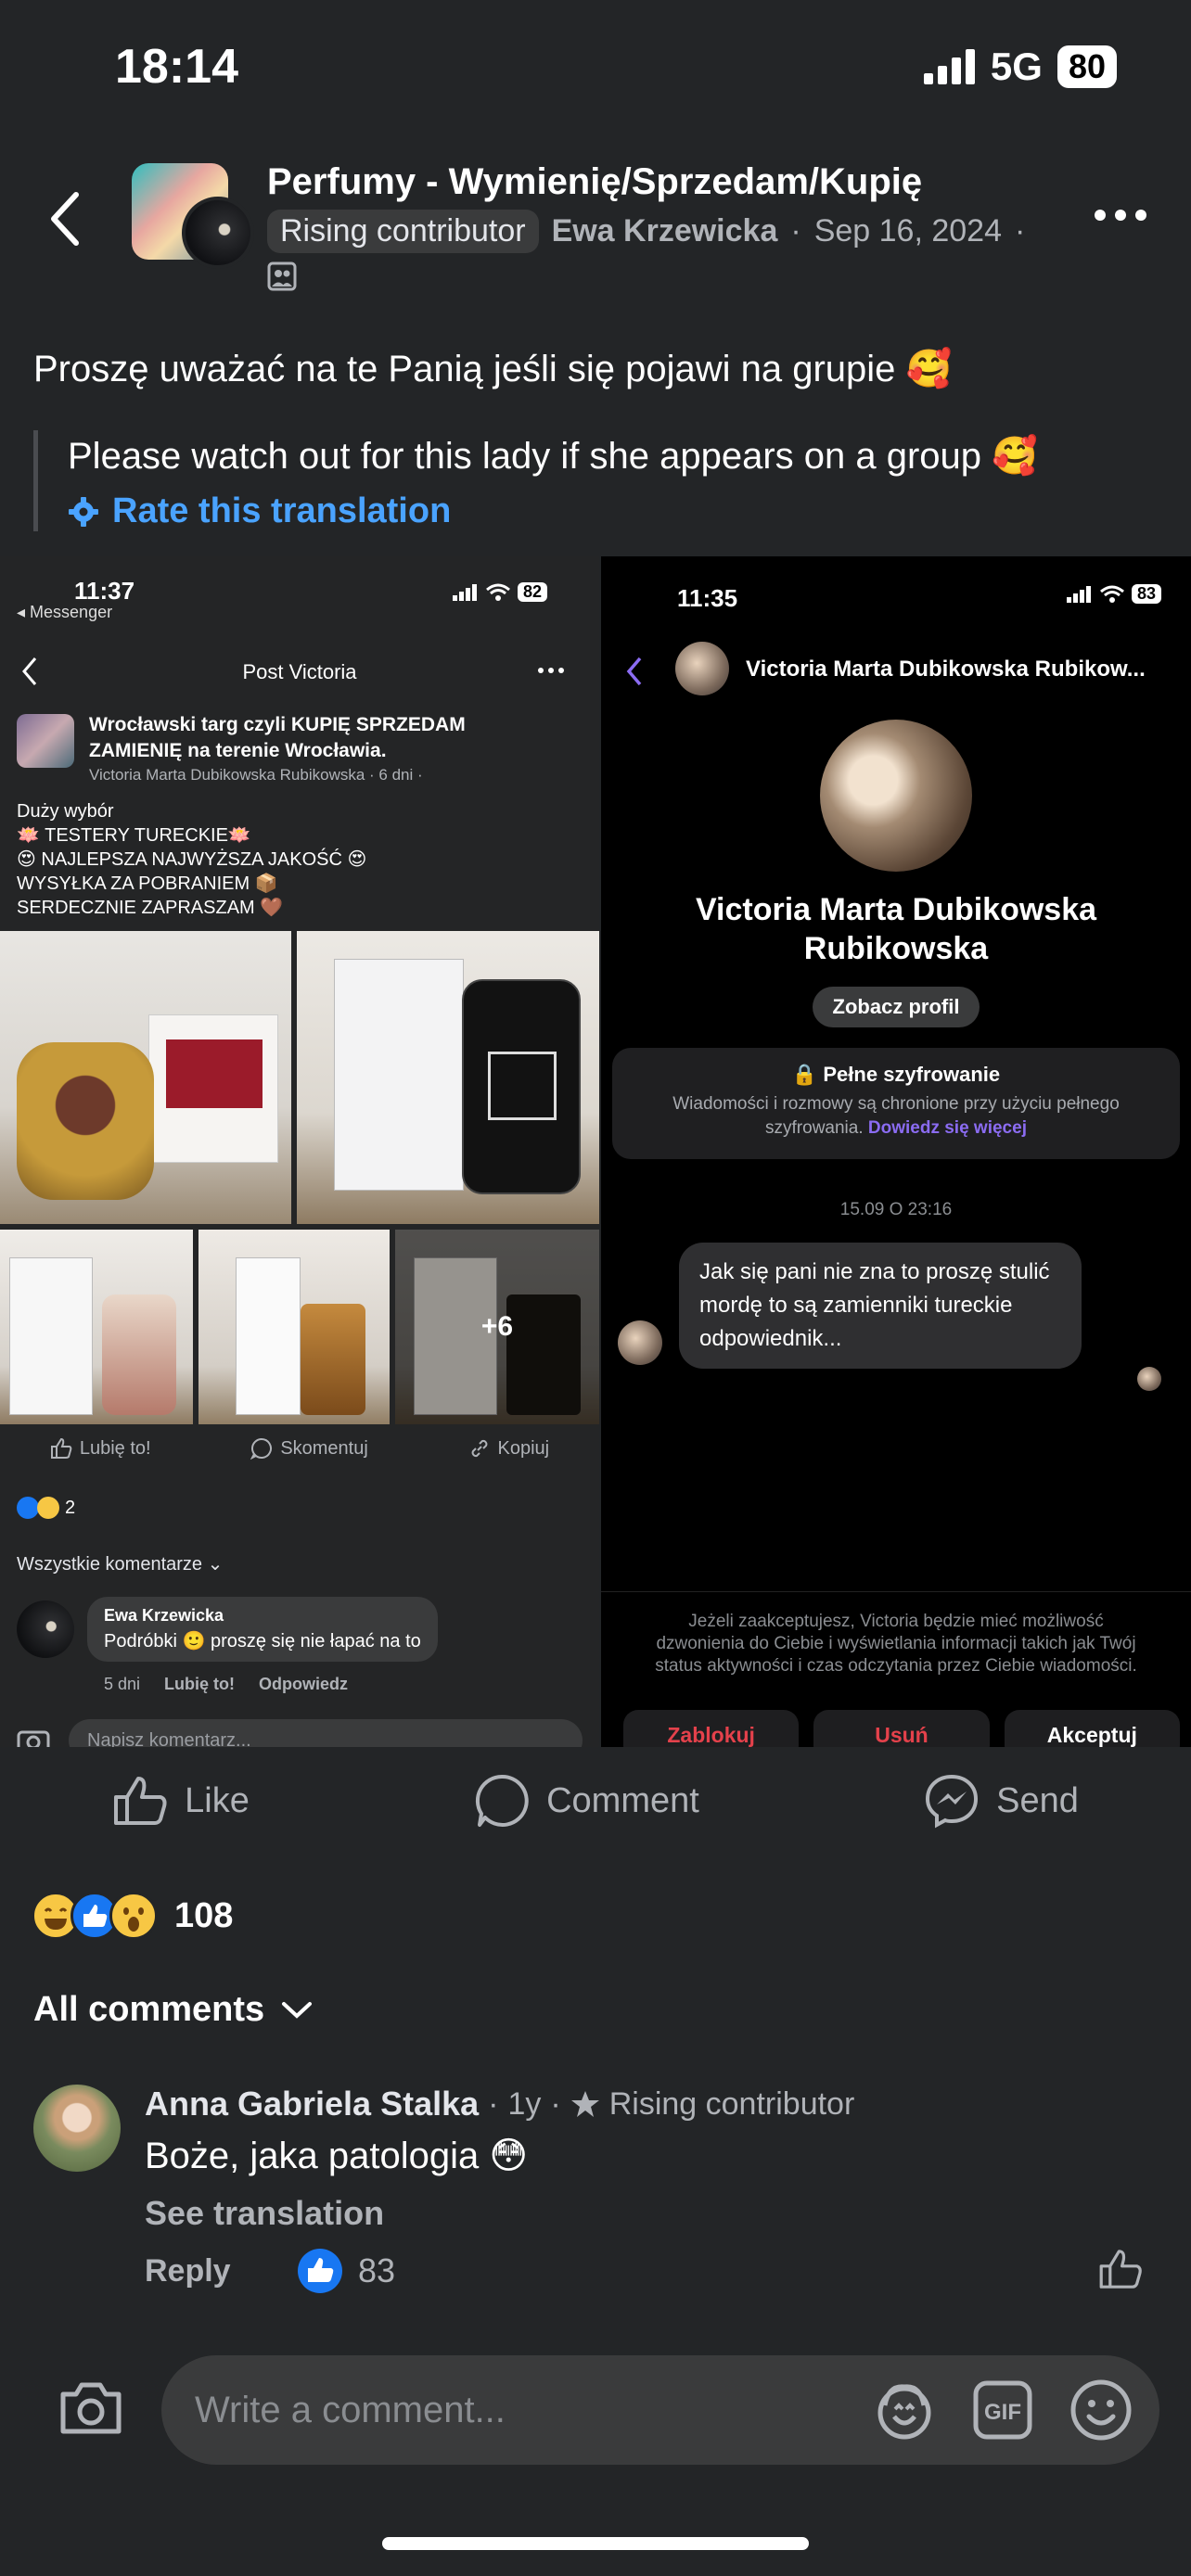 The image size is (1191, 2576). What do you see at coordinates (584, 2104) in the screenshot?
I see `star-icon` at bounding box center [584, 2104].